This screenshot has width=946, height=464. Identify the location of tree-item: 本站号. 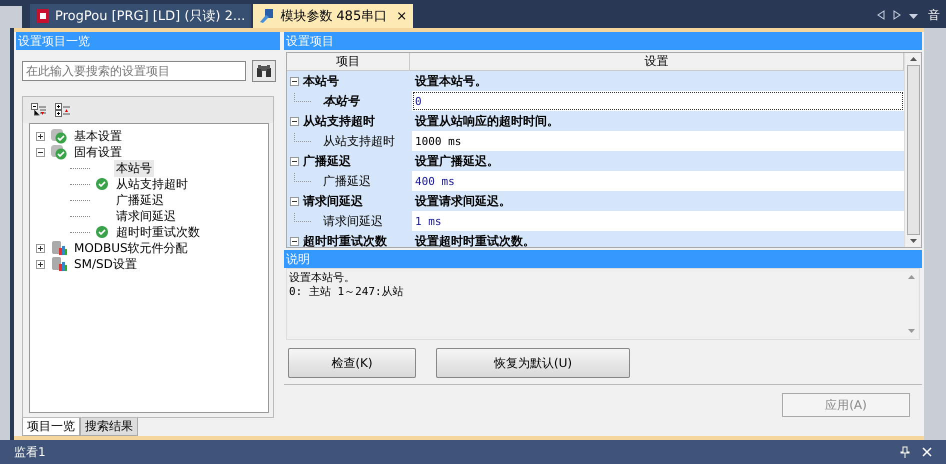
(134, 168).